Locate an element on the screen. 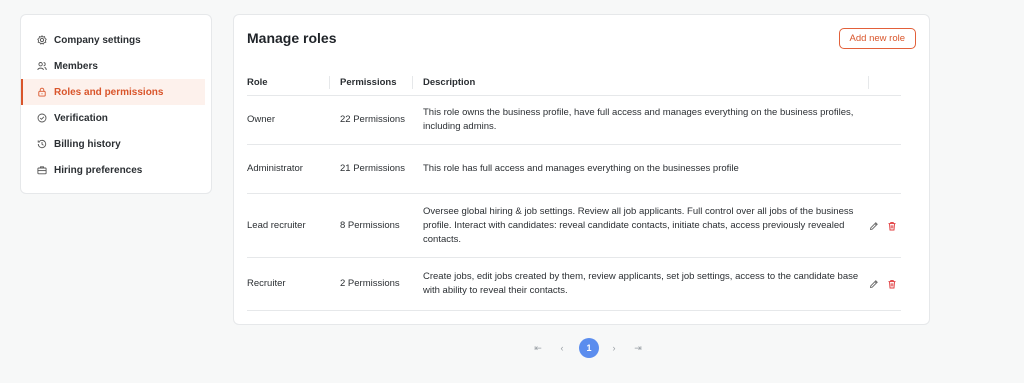 This screenshot has width=1024, height=383. sidebar-item-members: Members is located at coordinates (116, 66).